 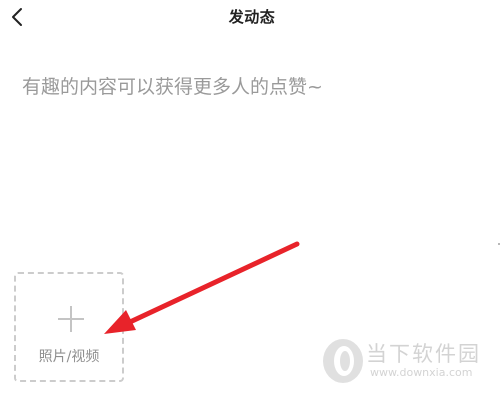 What do you see at coordinates (421, 372) in the screenshot?
I see `watermark-url: www.downxia.com` at bounding box center [421, 372].